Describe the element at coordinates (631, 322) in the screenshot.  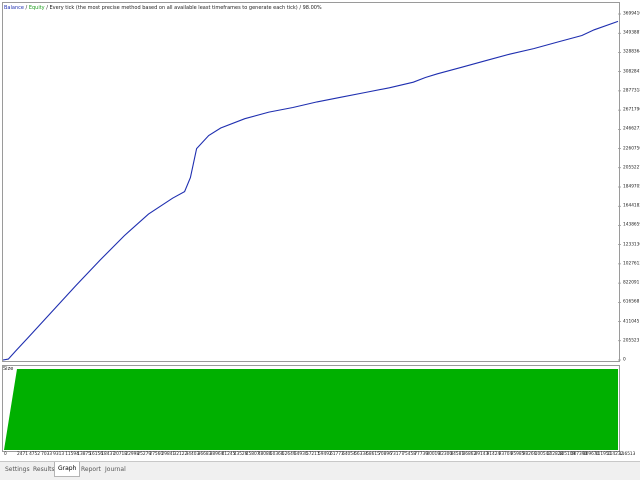
I see `y-tick-label: 411045` at that location.